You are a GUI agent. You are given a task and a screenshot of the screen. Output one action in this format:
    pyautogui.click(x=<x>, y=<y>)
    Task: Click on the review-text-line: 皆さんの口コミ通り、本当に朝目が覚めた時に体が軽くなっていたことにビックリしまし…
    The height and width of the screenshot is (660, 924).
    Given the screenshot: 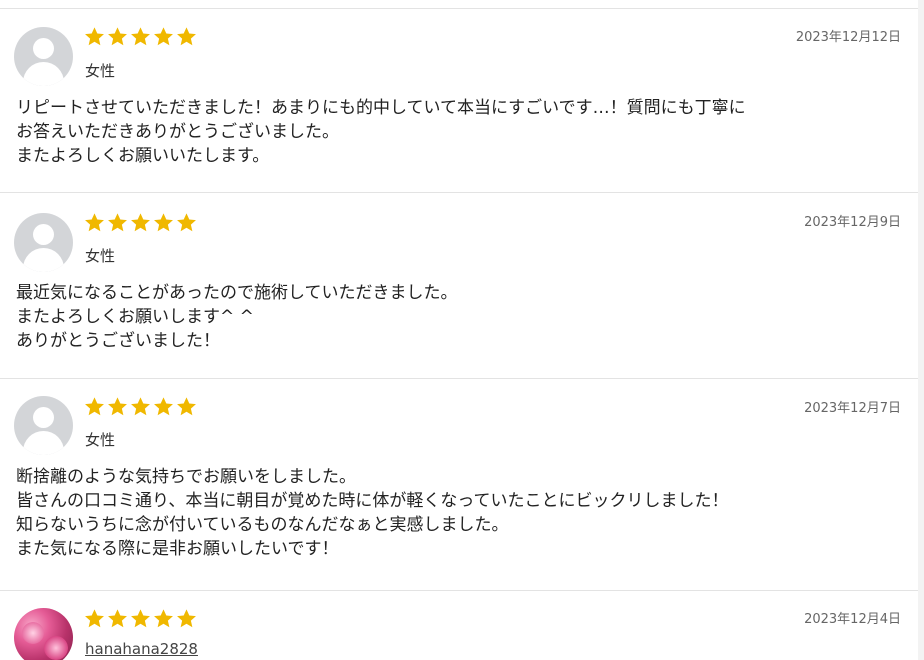 What is the action you would take?
    pyautogui.click(x=372, y=501)
    